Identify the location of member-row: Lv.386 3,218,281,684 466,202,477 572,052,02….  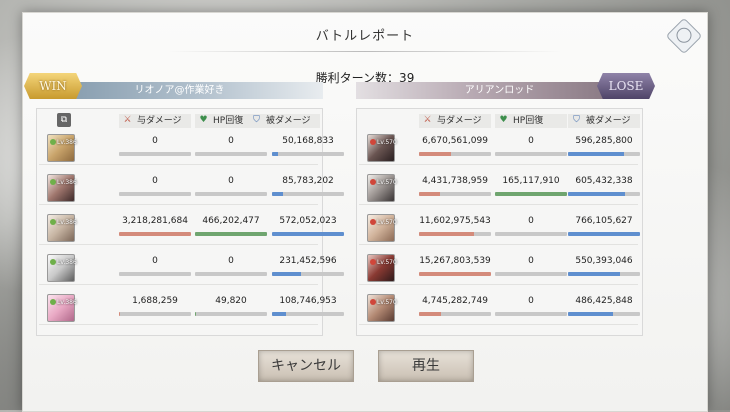
(191, 228).